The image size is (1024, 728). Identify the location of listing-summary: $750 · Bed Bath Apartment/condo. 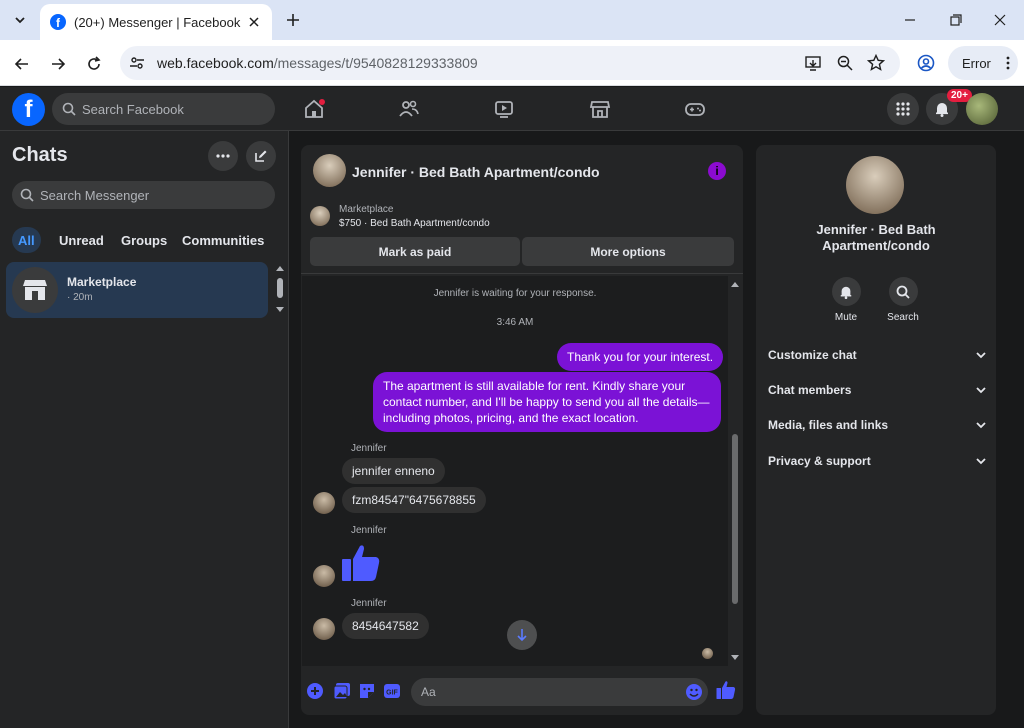
(414, 223).